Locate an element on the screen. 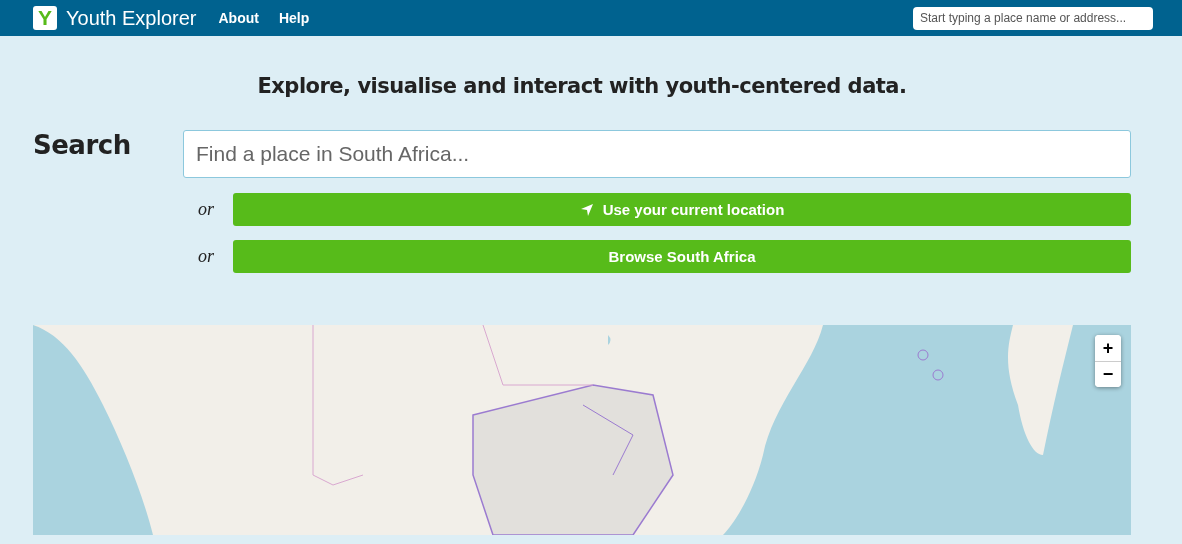 This screenshot has width=1182, height=544. nav-link: Help is located at coordinates (294, 18).